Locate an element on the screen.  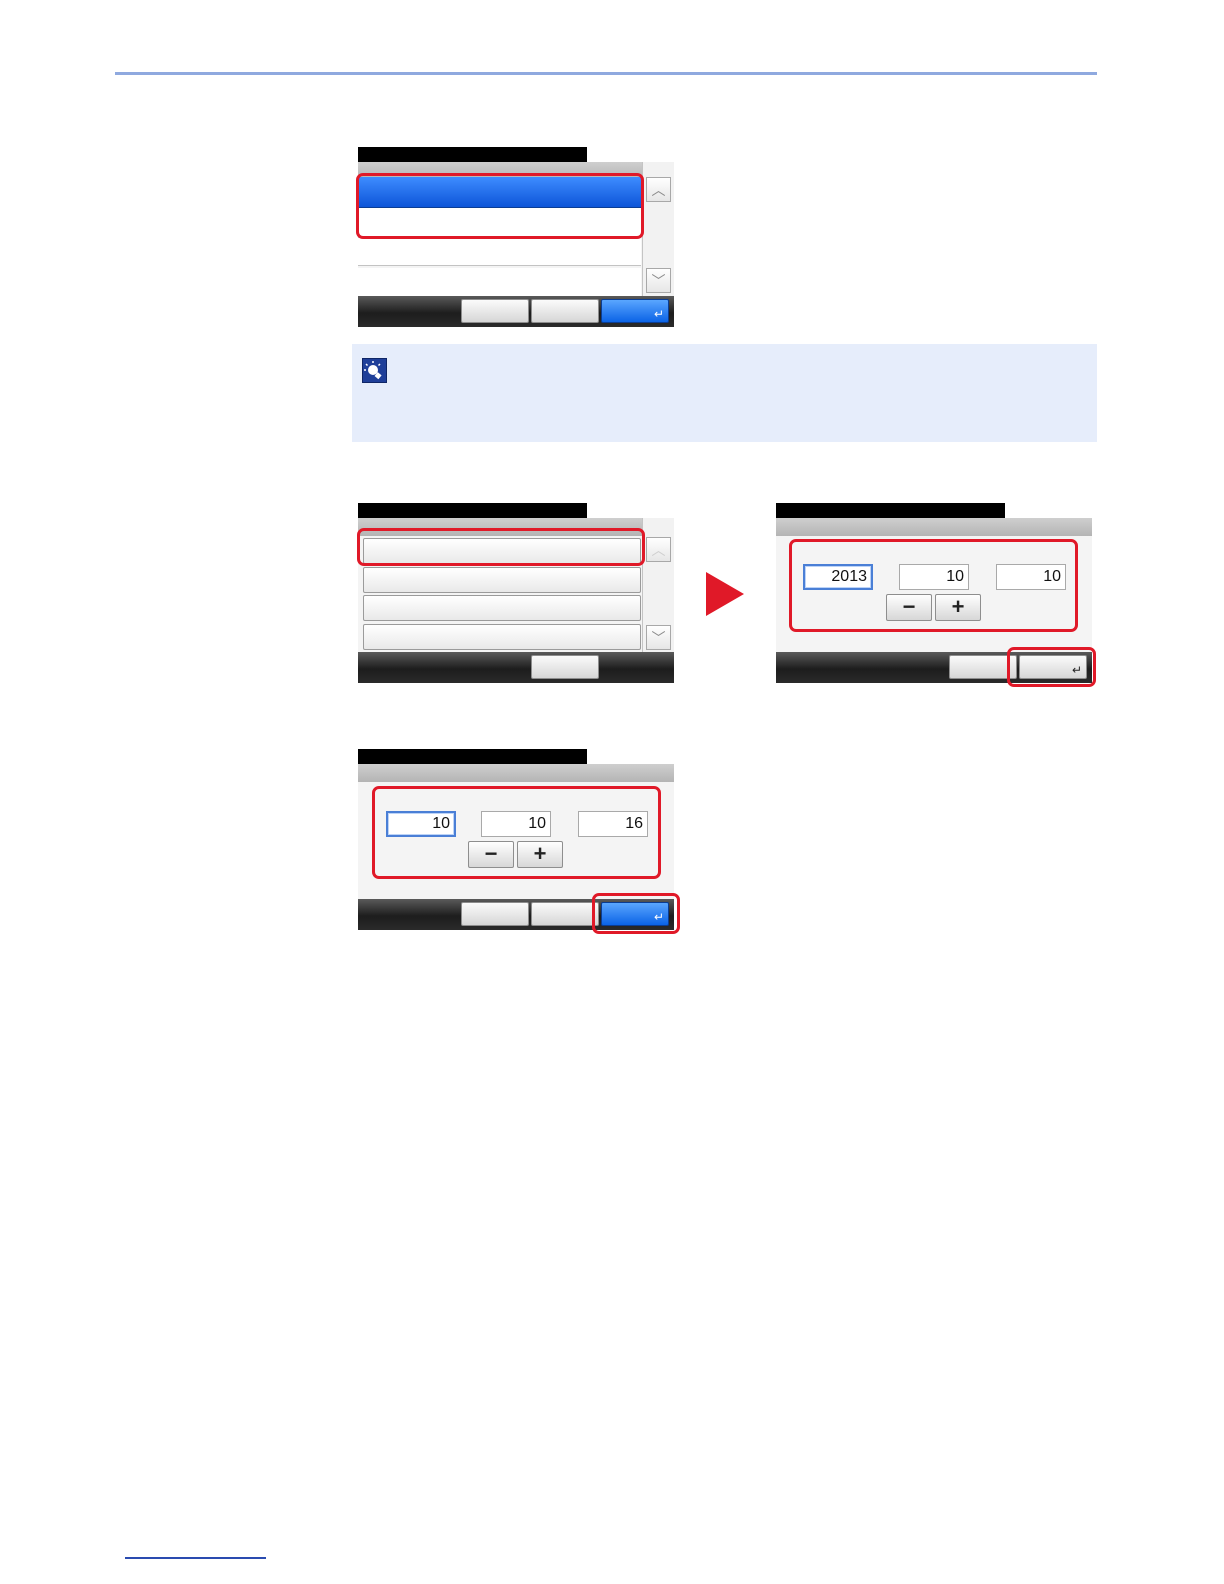
highlight-time-fields is located at coordinates (516, 832).